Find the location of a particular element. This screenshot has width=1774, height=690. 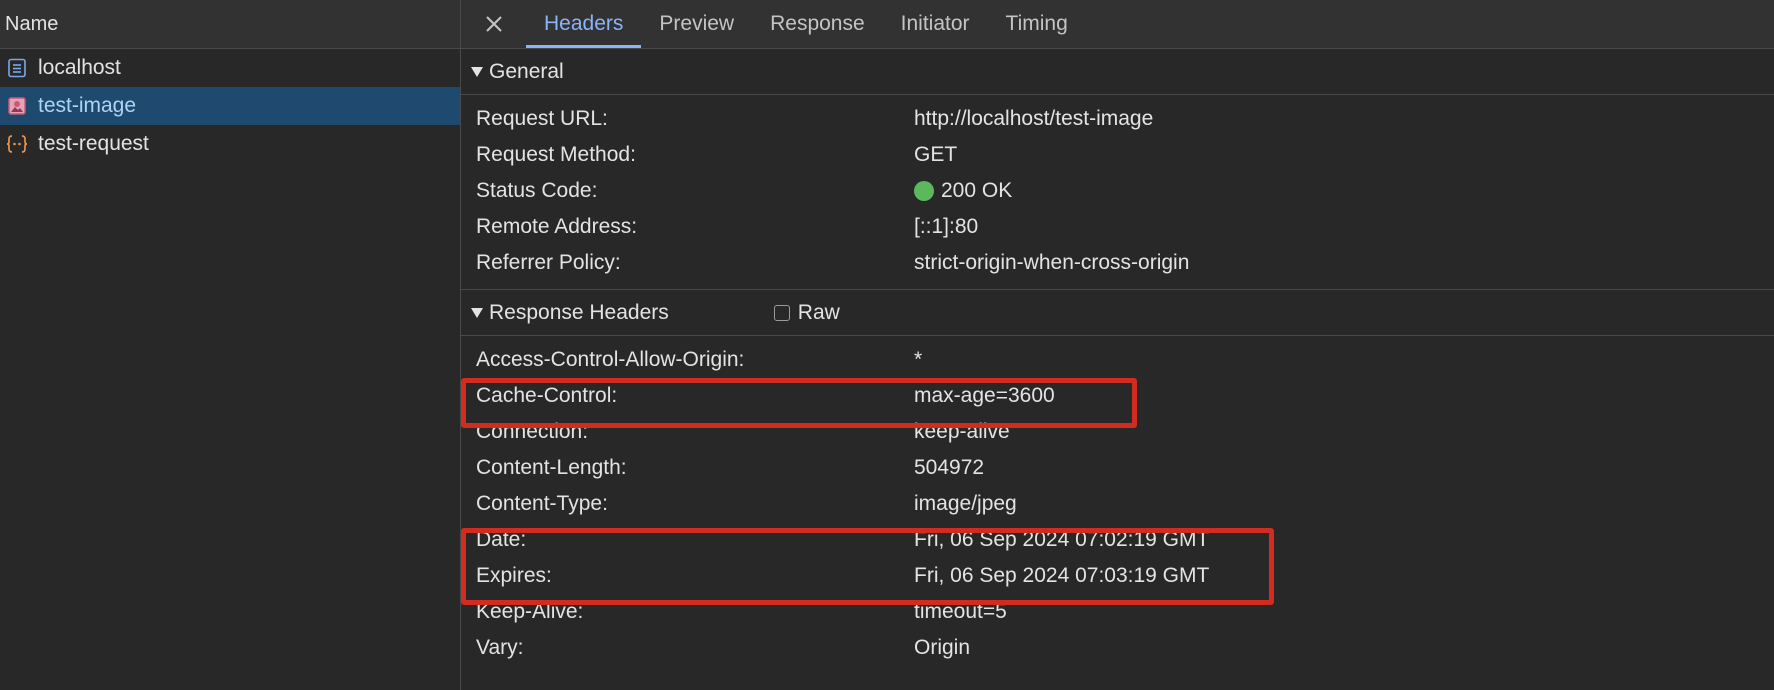

header-key: Request Method: is located at coordinates (556, 154).